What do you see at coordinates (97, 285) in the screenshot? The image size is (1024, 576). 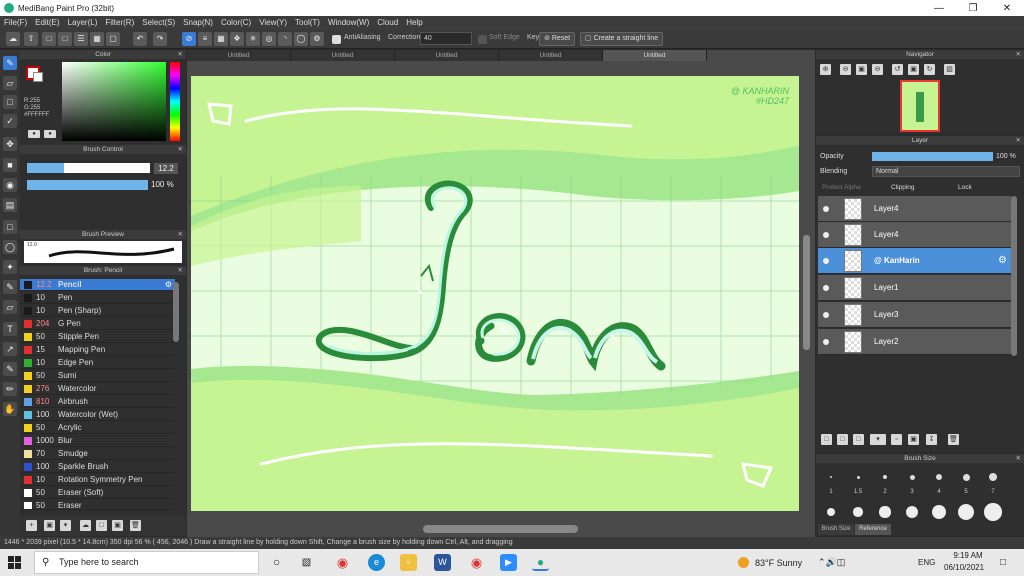 I see `brush-item: 12.2 Pencil ⚙` at bounding box center [97, 285].